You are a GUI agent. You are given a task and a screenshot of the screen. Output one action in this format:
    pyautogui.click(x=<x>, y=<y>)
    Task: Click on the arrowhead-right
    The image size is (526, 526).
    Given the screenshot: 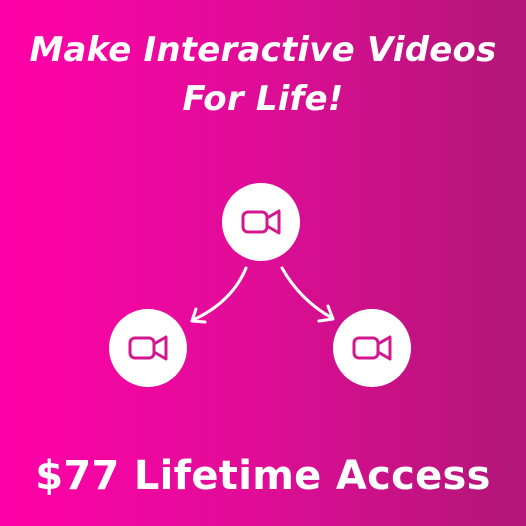 What is the action you would take?
    pyautogui.click(x=326, y=313)
    